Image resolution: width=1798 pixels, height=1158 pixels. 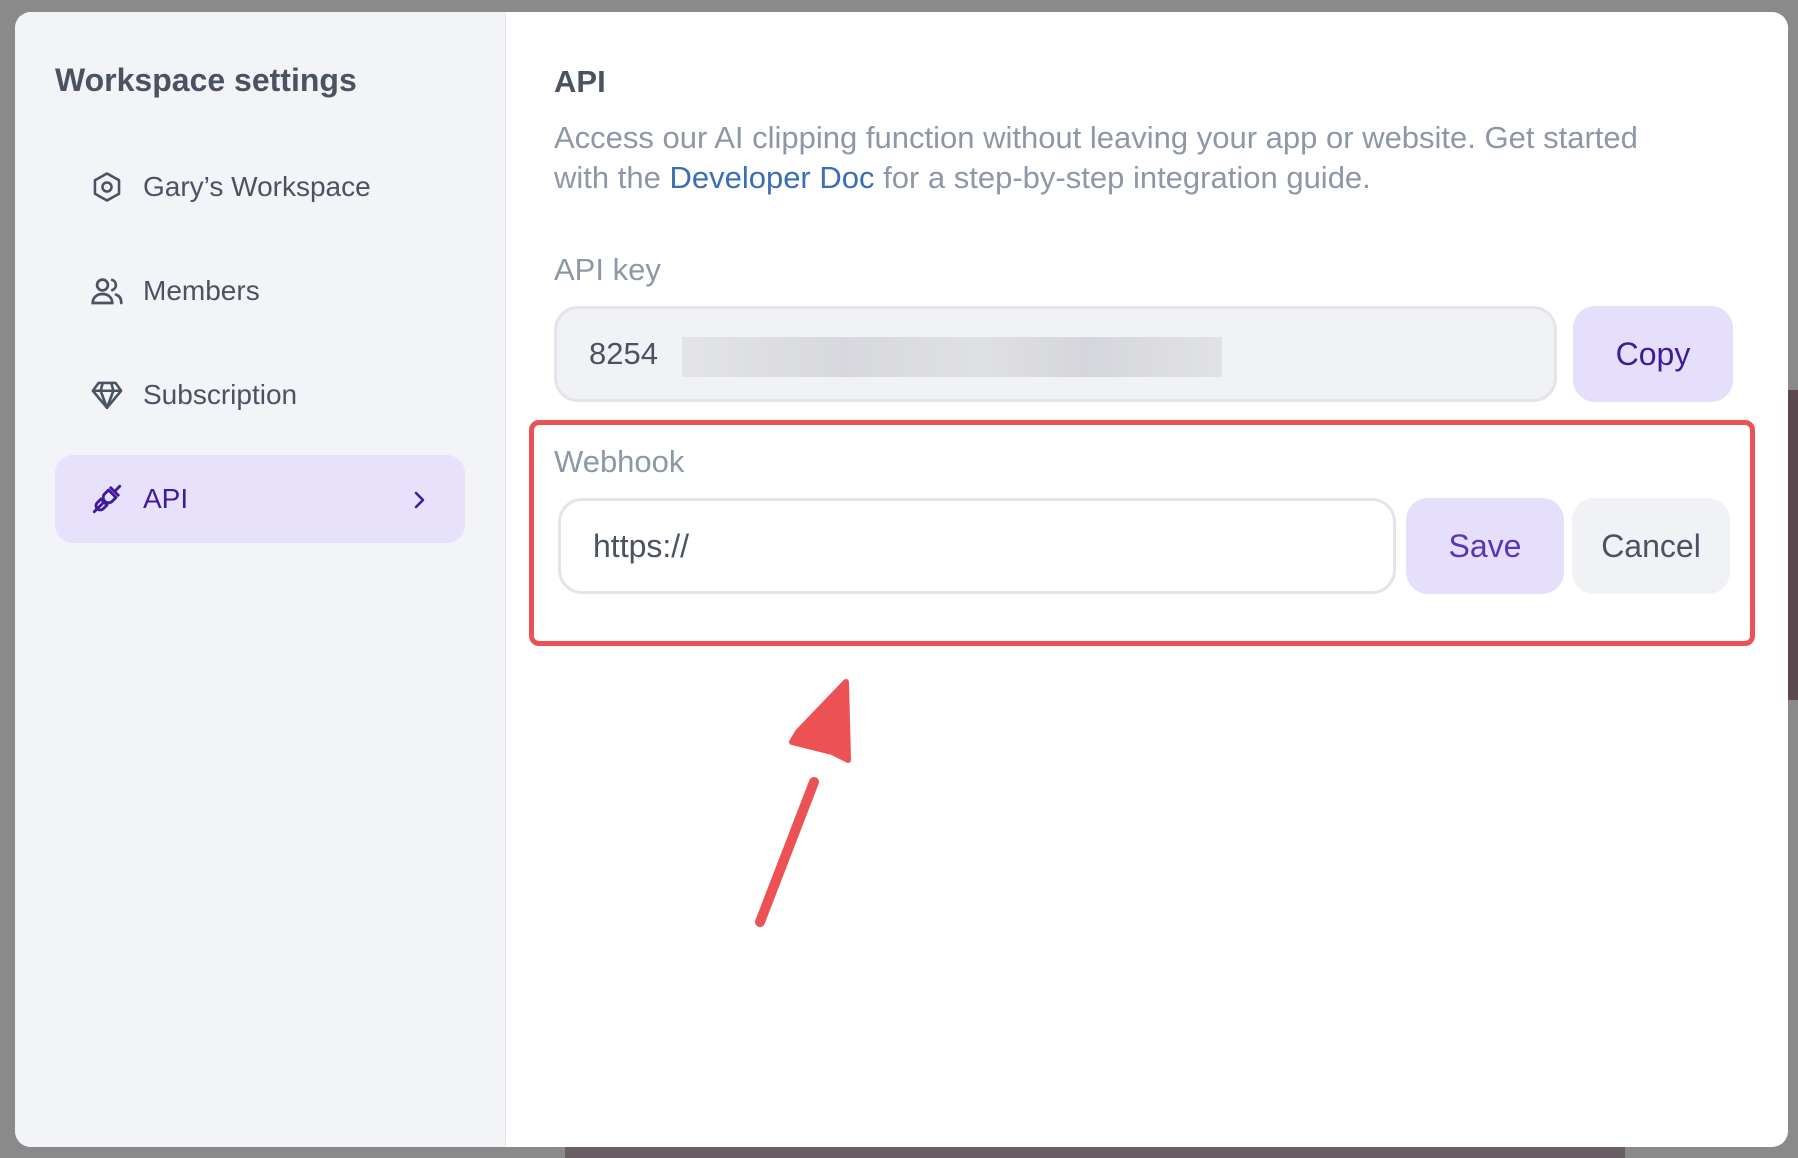 I want to click on webhook-label: Webhook, so click(x=619, y=461).